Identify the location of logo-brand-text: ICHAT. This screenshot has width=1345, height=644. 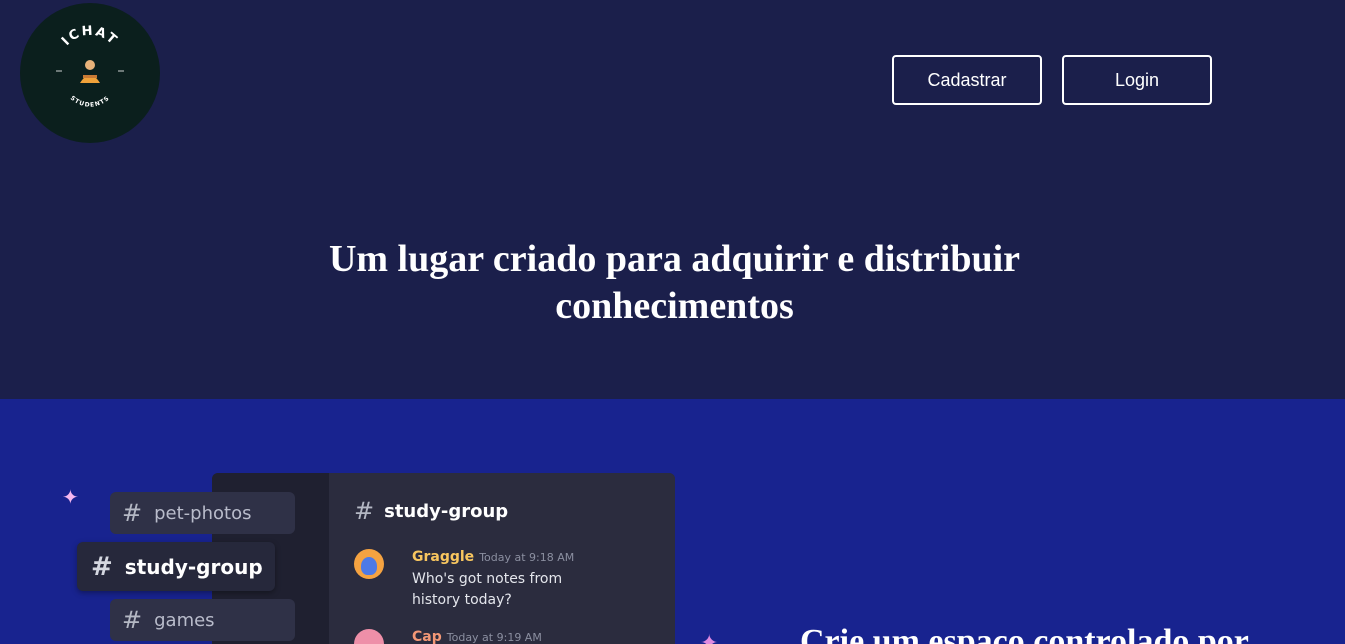
(89, 36).